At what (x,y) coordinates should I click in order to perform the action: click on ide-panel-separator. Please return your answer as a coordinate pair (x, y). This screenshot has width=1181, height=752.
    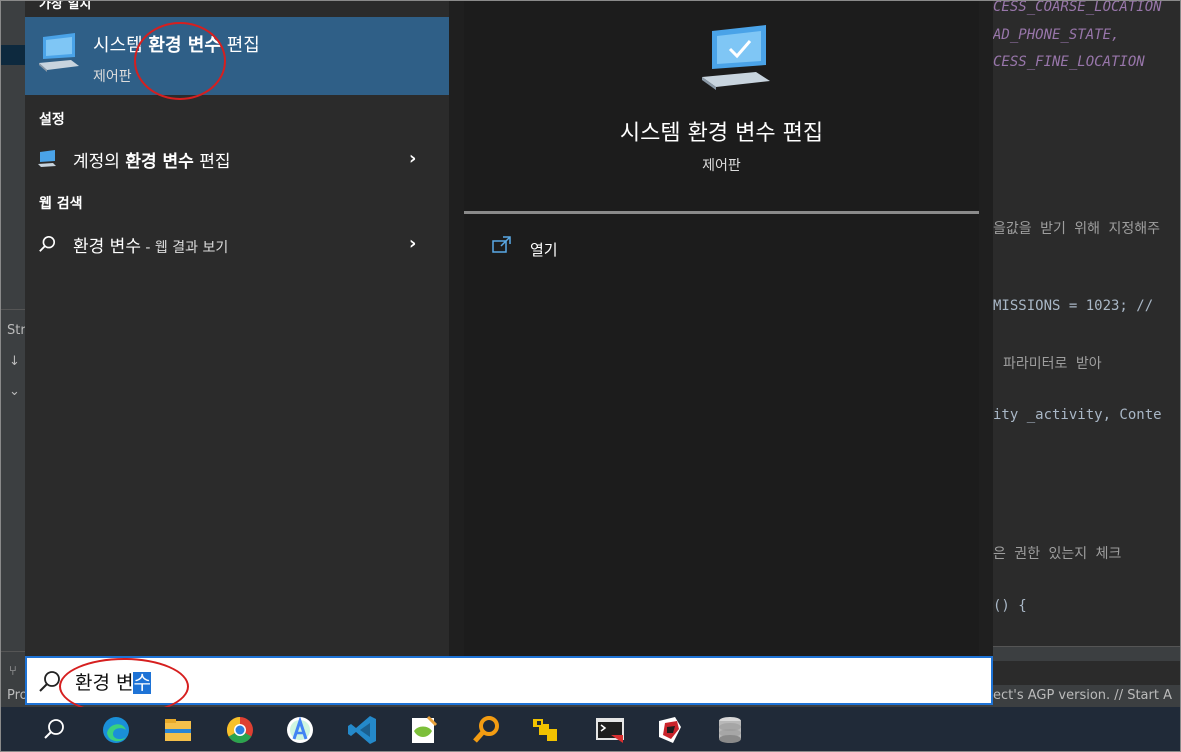
    Looking at the image, I should click on (1086, 653).